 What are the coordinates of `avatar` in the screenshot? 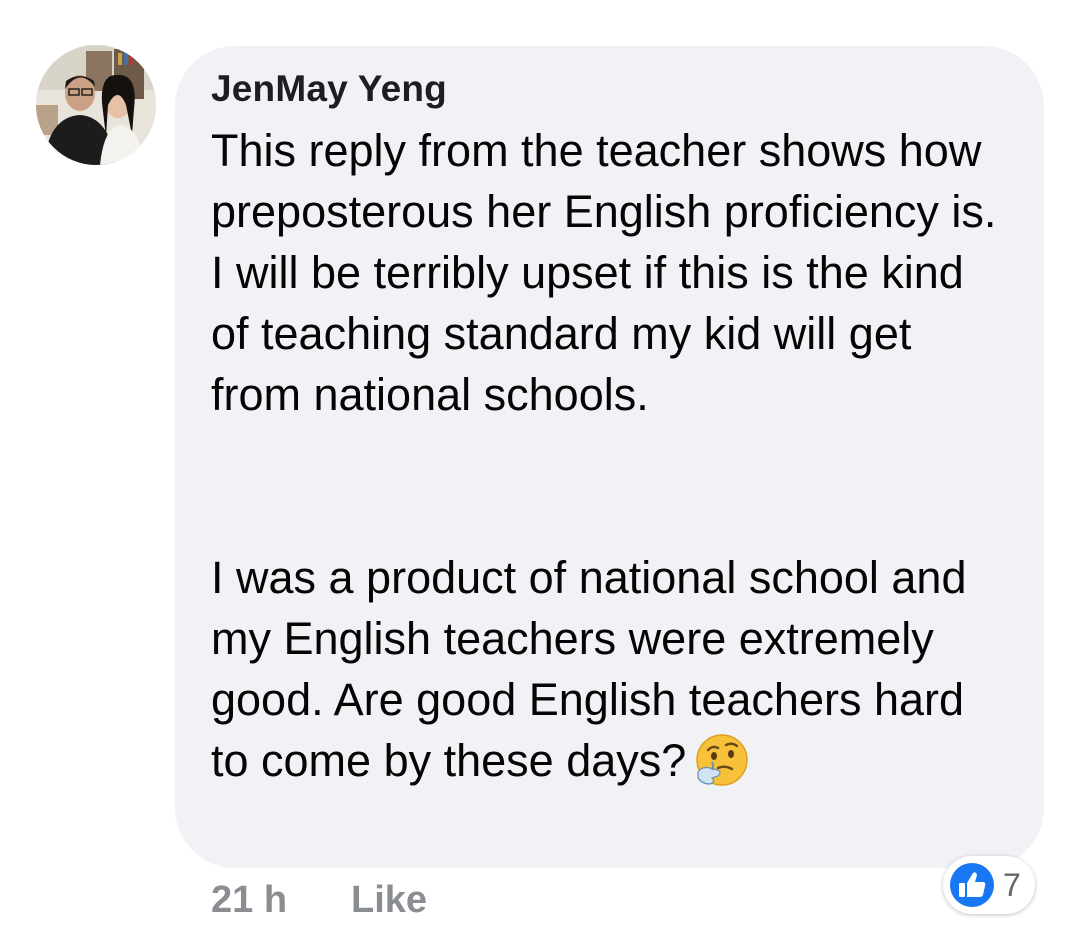 It's located at (96, 105).